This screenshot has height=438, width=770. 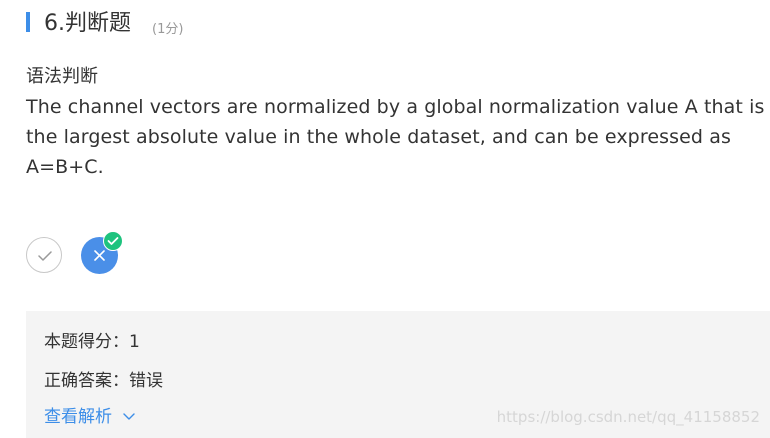 I want to click on chevron-down-icon, so click(x=129, y=416).